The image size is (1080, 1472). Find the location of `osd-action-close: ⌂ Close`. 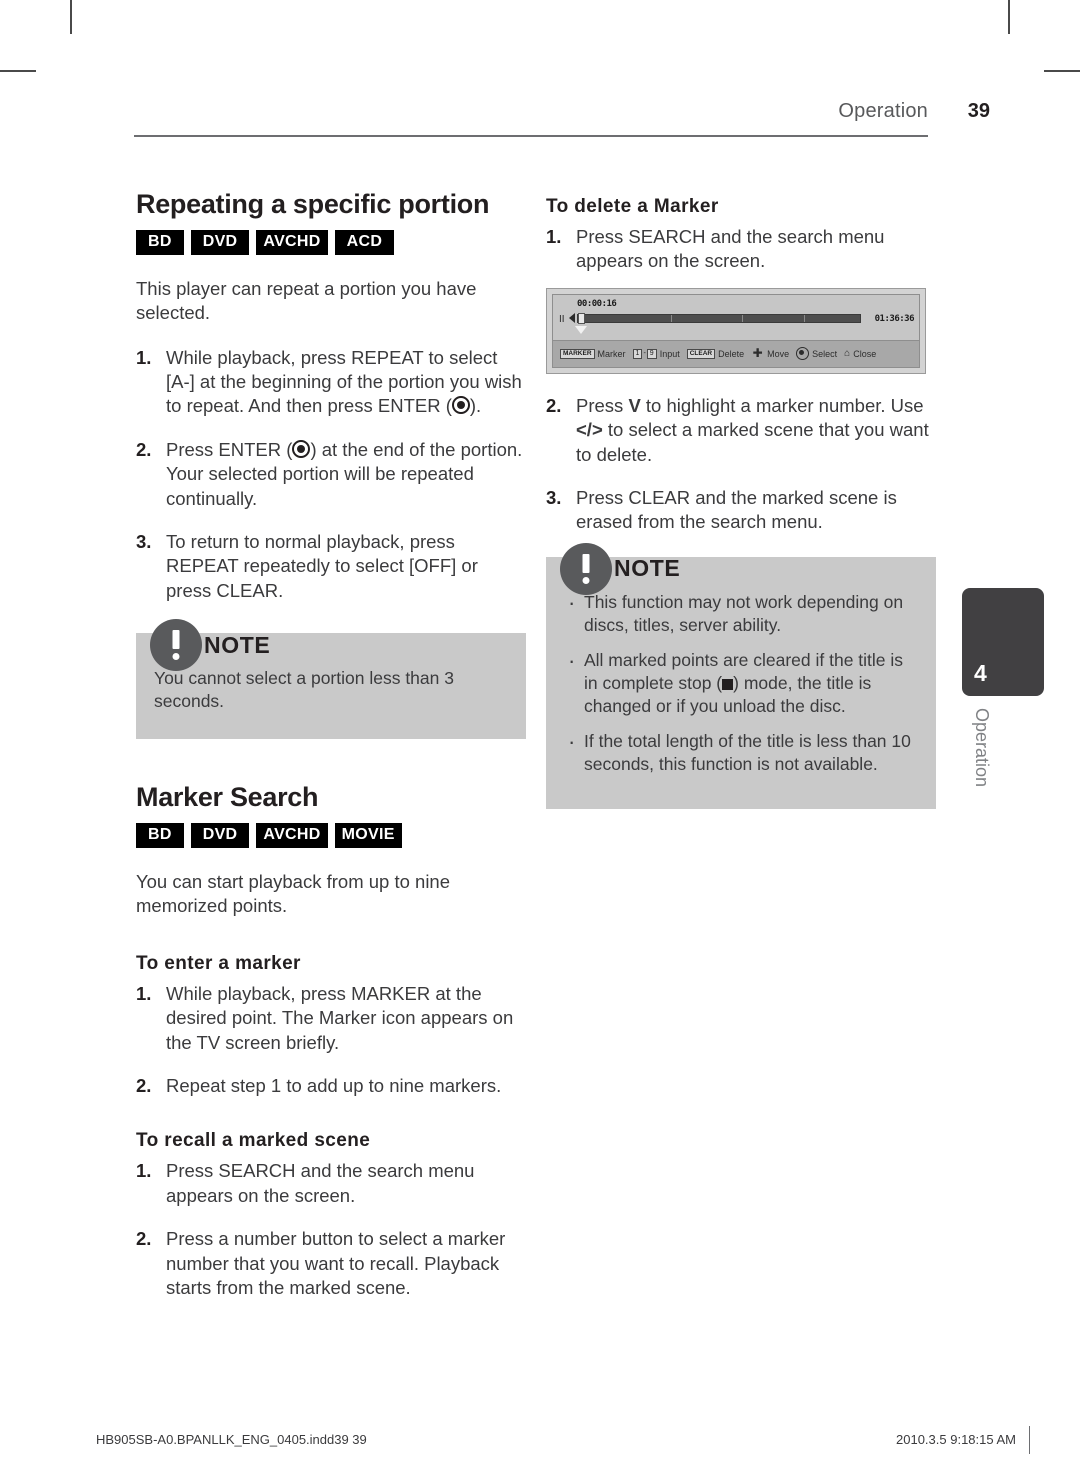

osd-action-close: ⌂ Close is located at coordinates (860, 353).